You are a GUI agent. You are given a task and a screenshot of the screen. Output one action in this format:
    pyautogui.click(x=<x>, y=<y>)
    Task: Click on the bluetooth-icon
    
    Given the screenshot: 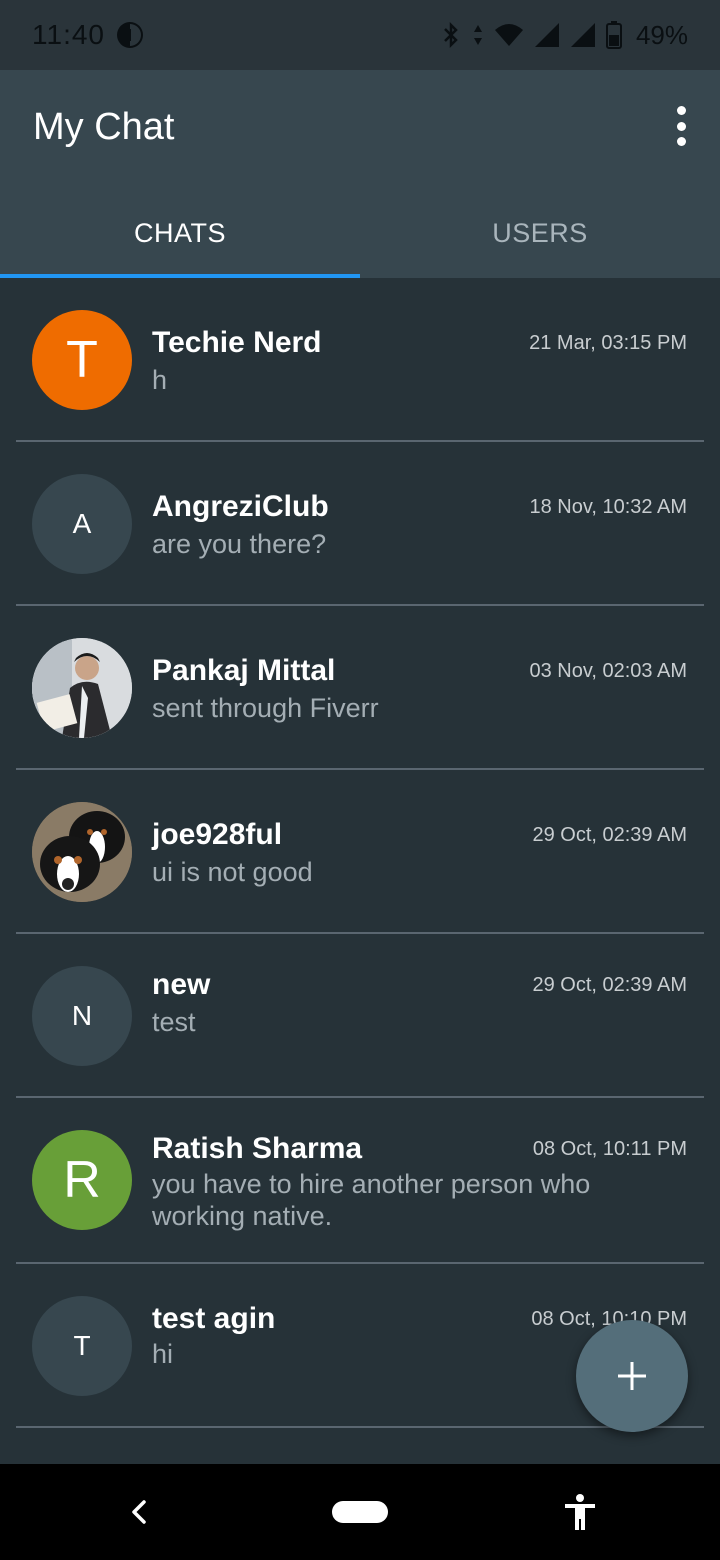 What is the action you would take?
    pyautogui.click(x=451, y=35)
    